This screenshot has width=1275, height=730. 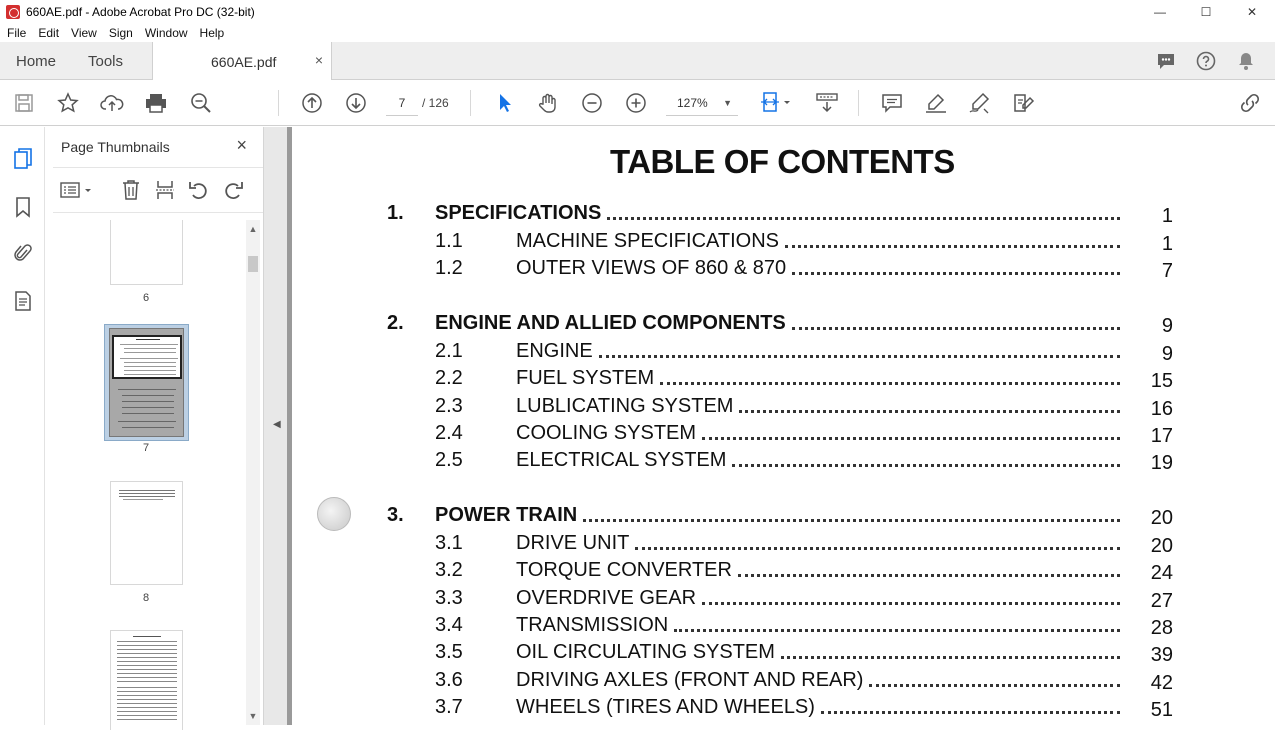 What do you see at coordinates (1250, 103) in the screenshot?
I see `link-share-icon` at bounding box center [1250, 103].